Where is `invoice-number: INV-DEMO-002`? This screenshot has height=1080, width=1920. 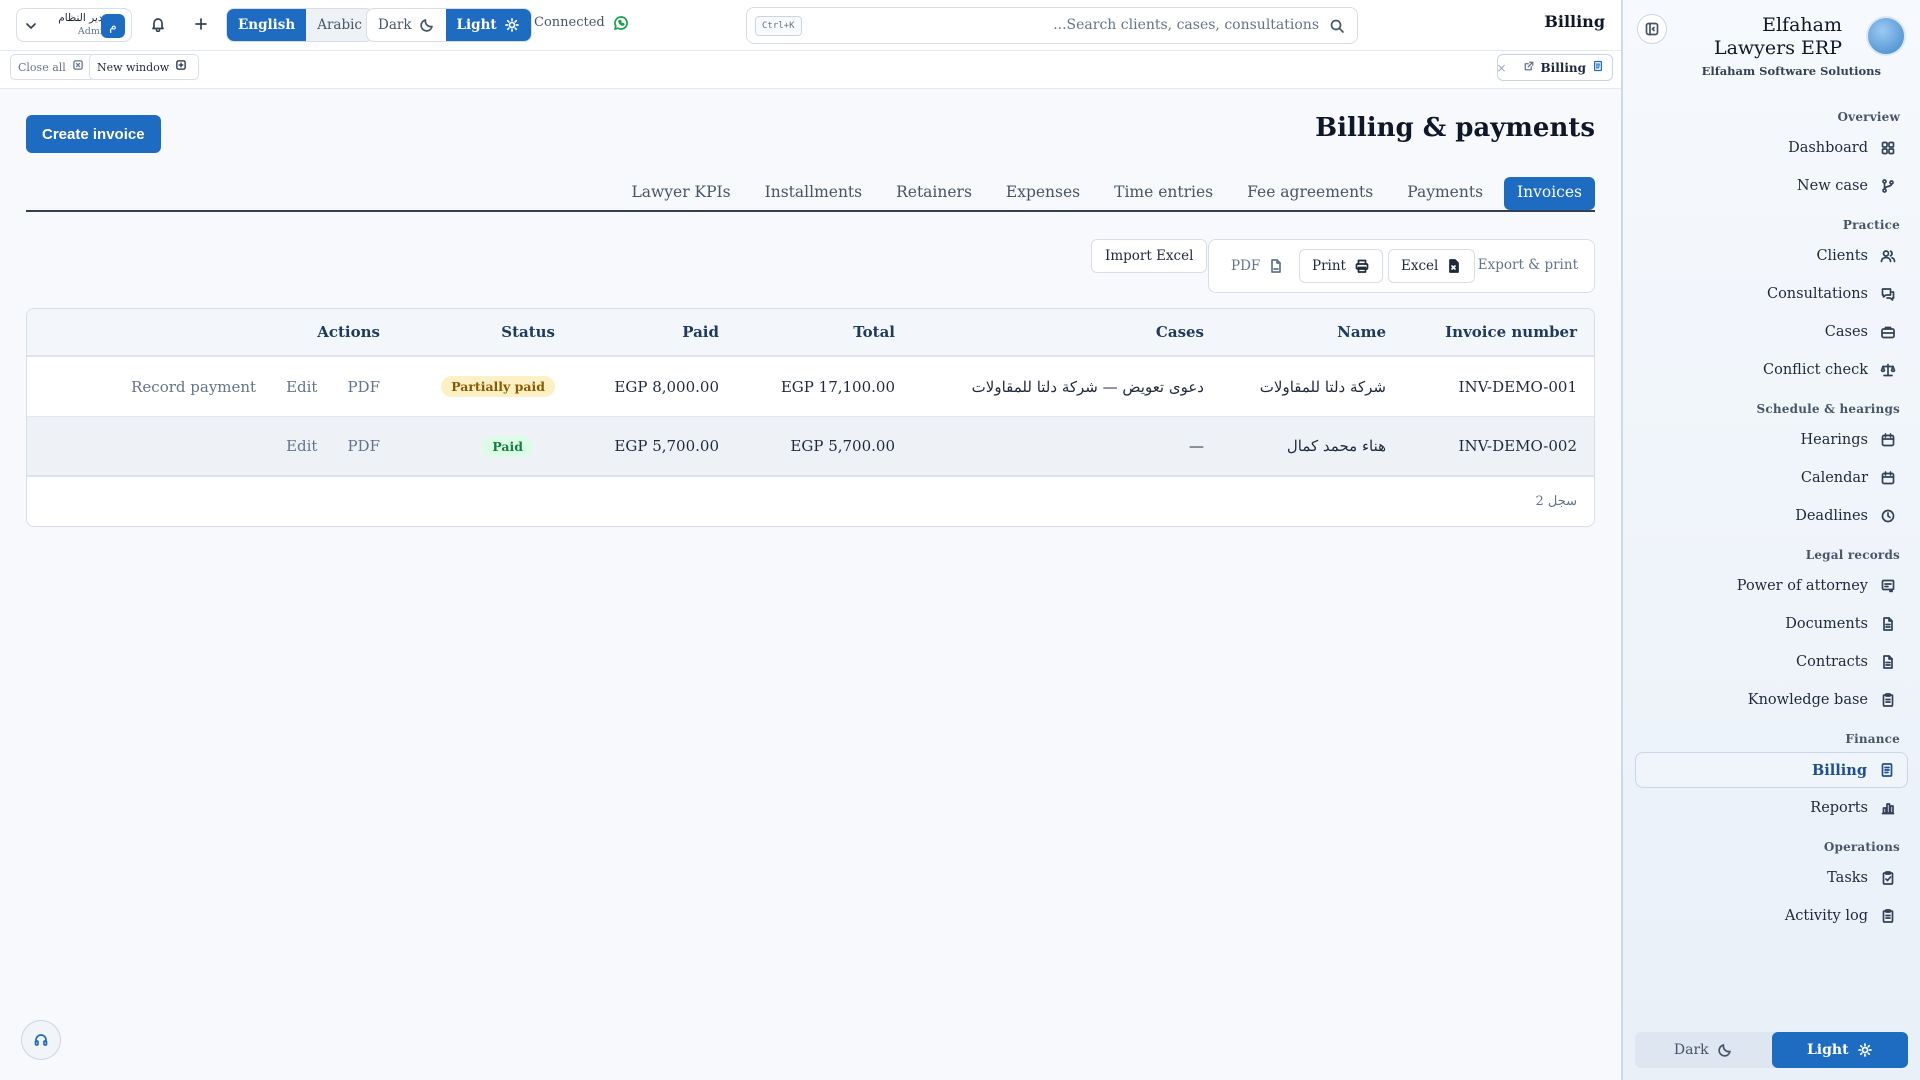 invoice-number: INV-DEMO-002 is located at coordinates (1517, 446).